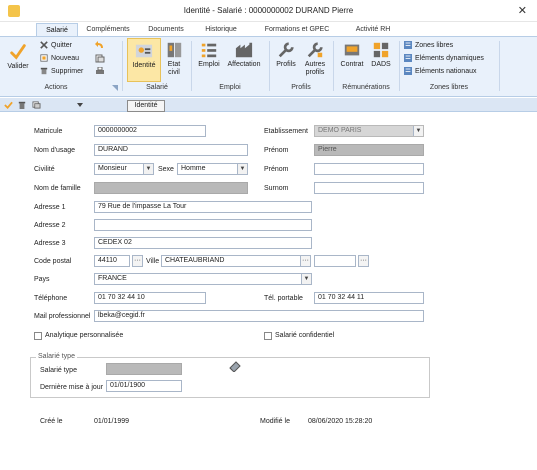 The height and width of the screenshot is (470, 537). What do you see at coordinates (57, 29) in the screenshot?
I see `tab-salarie: Salarié` at bounding box center [57, 29].